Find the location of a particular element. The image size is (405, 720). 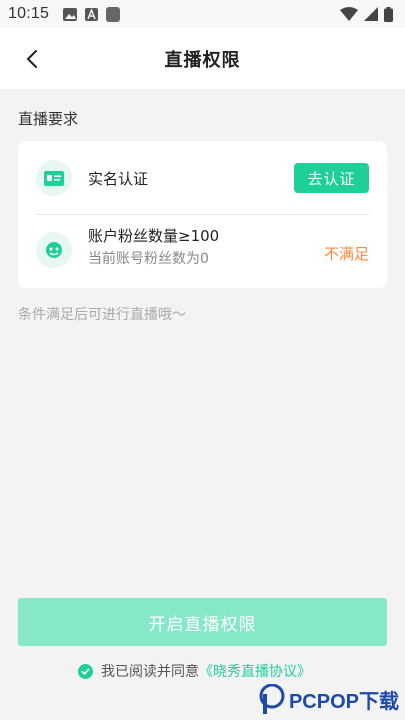

check-circle-icon is located at coordinates (85, 671).